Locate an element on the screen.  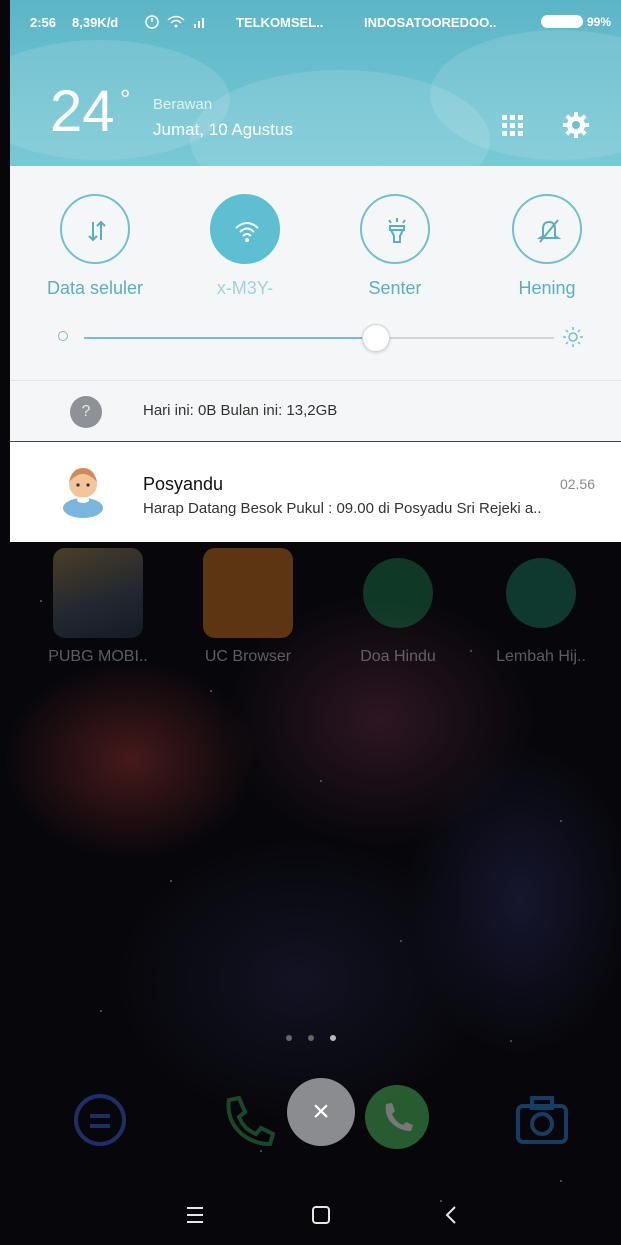
brightness-high-icon is located at coordinates (573, 337).